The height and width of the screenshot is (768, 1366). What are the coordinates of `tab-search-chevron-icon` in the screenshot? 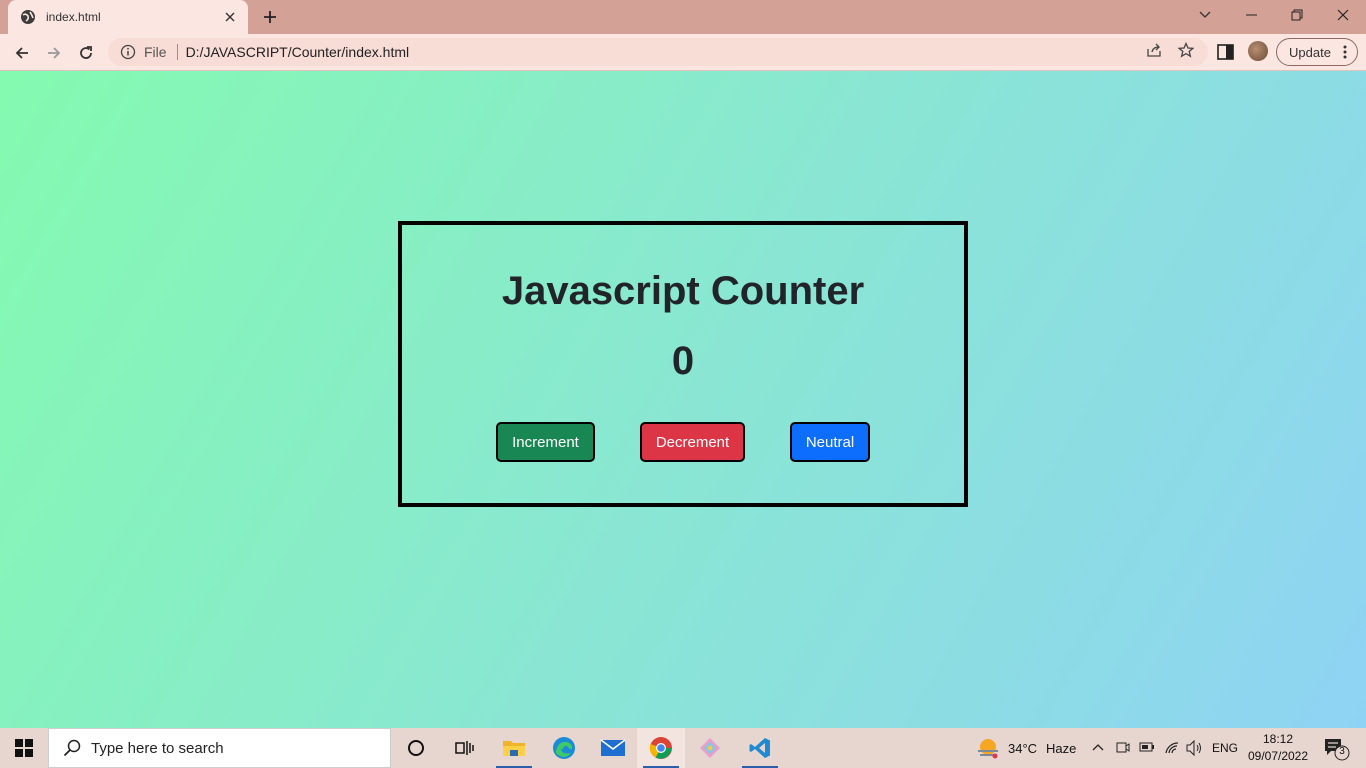 It's located at (1205, 15).